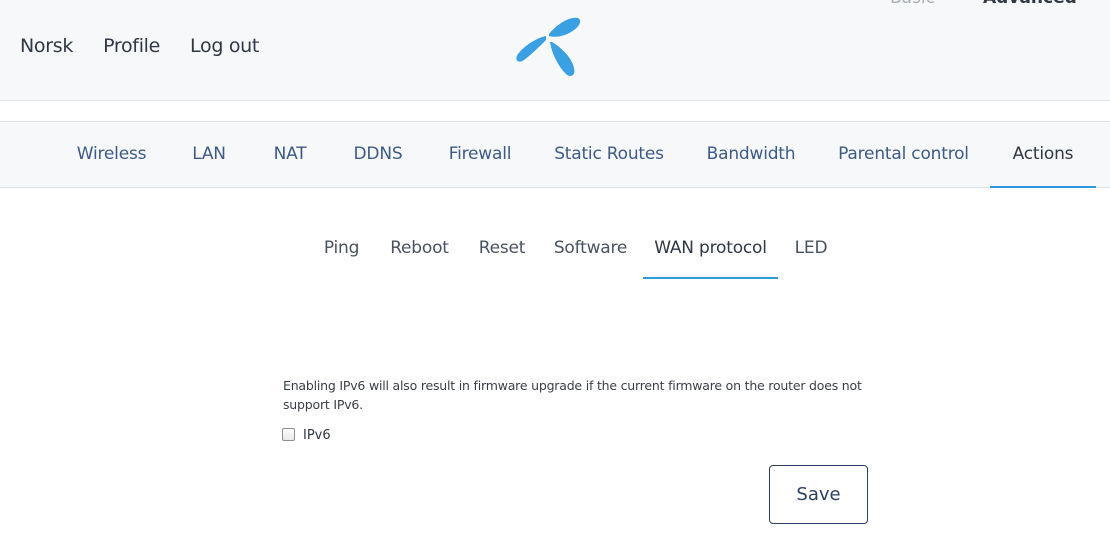  Describe the element at coordinates (209, 155) in the screenshot. I see `tab-lan: LAN` at that location.